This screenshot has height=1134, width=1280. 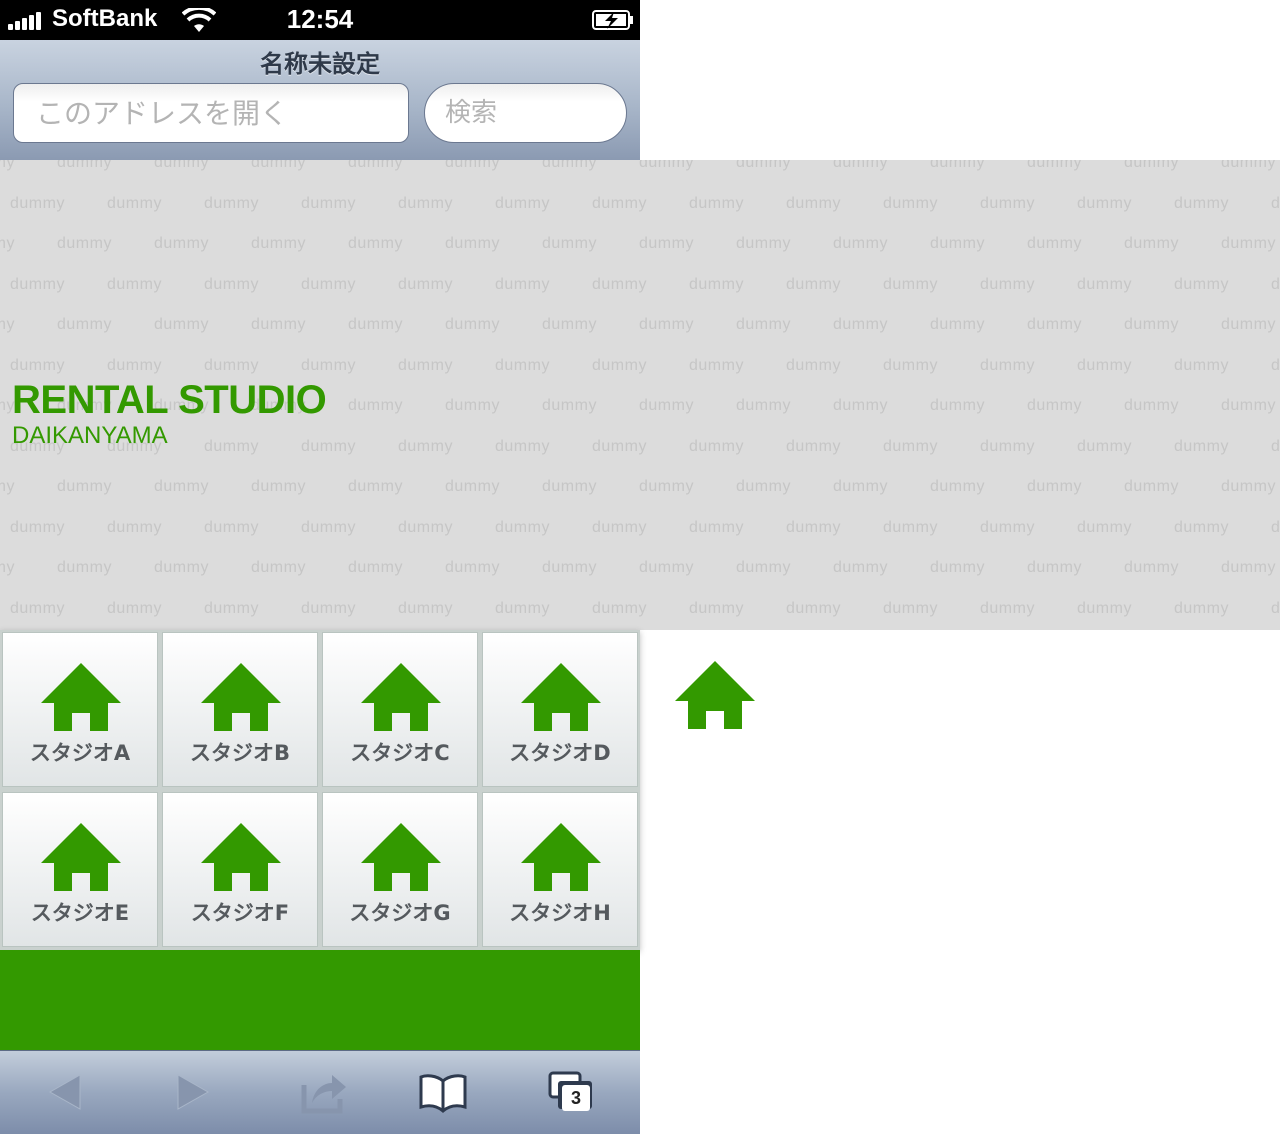 I want to click on tab-count-badge: 3, so click(x=576, y=1098).